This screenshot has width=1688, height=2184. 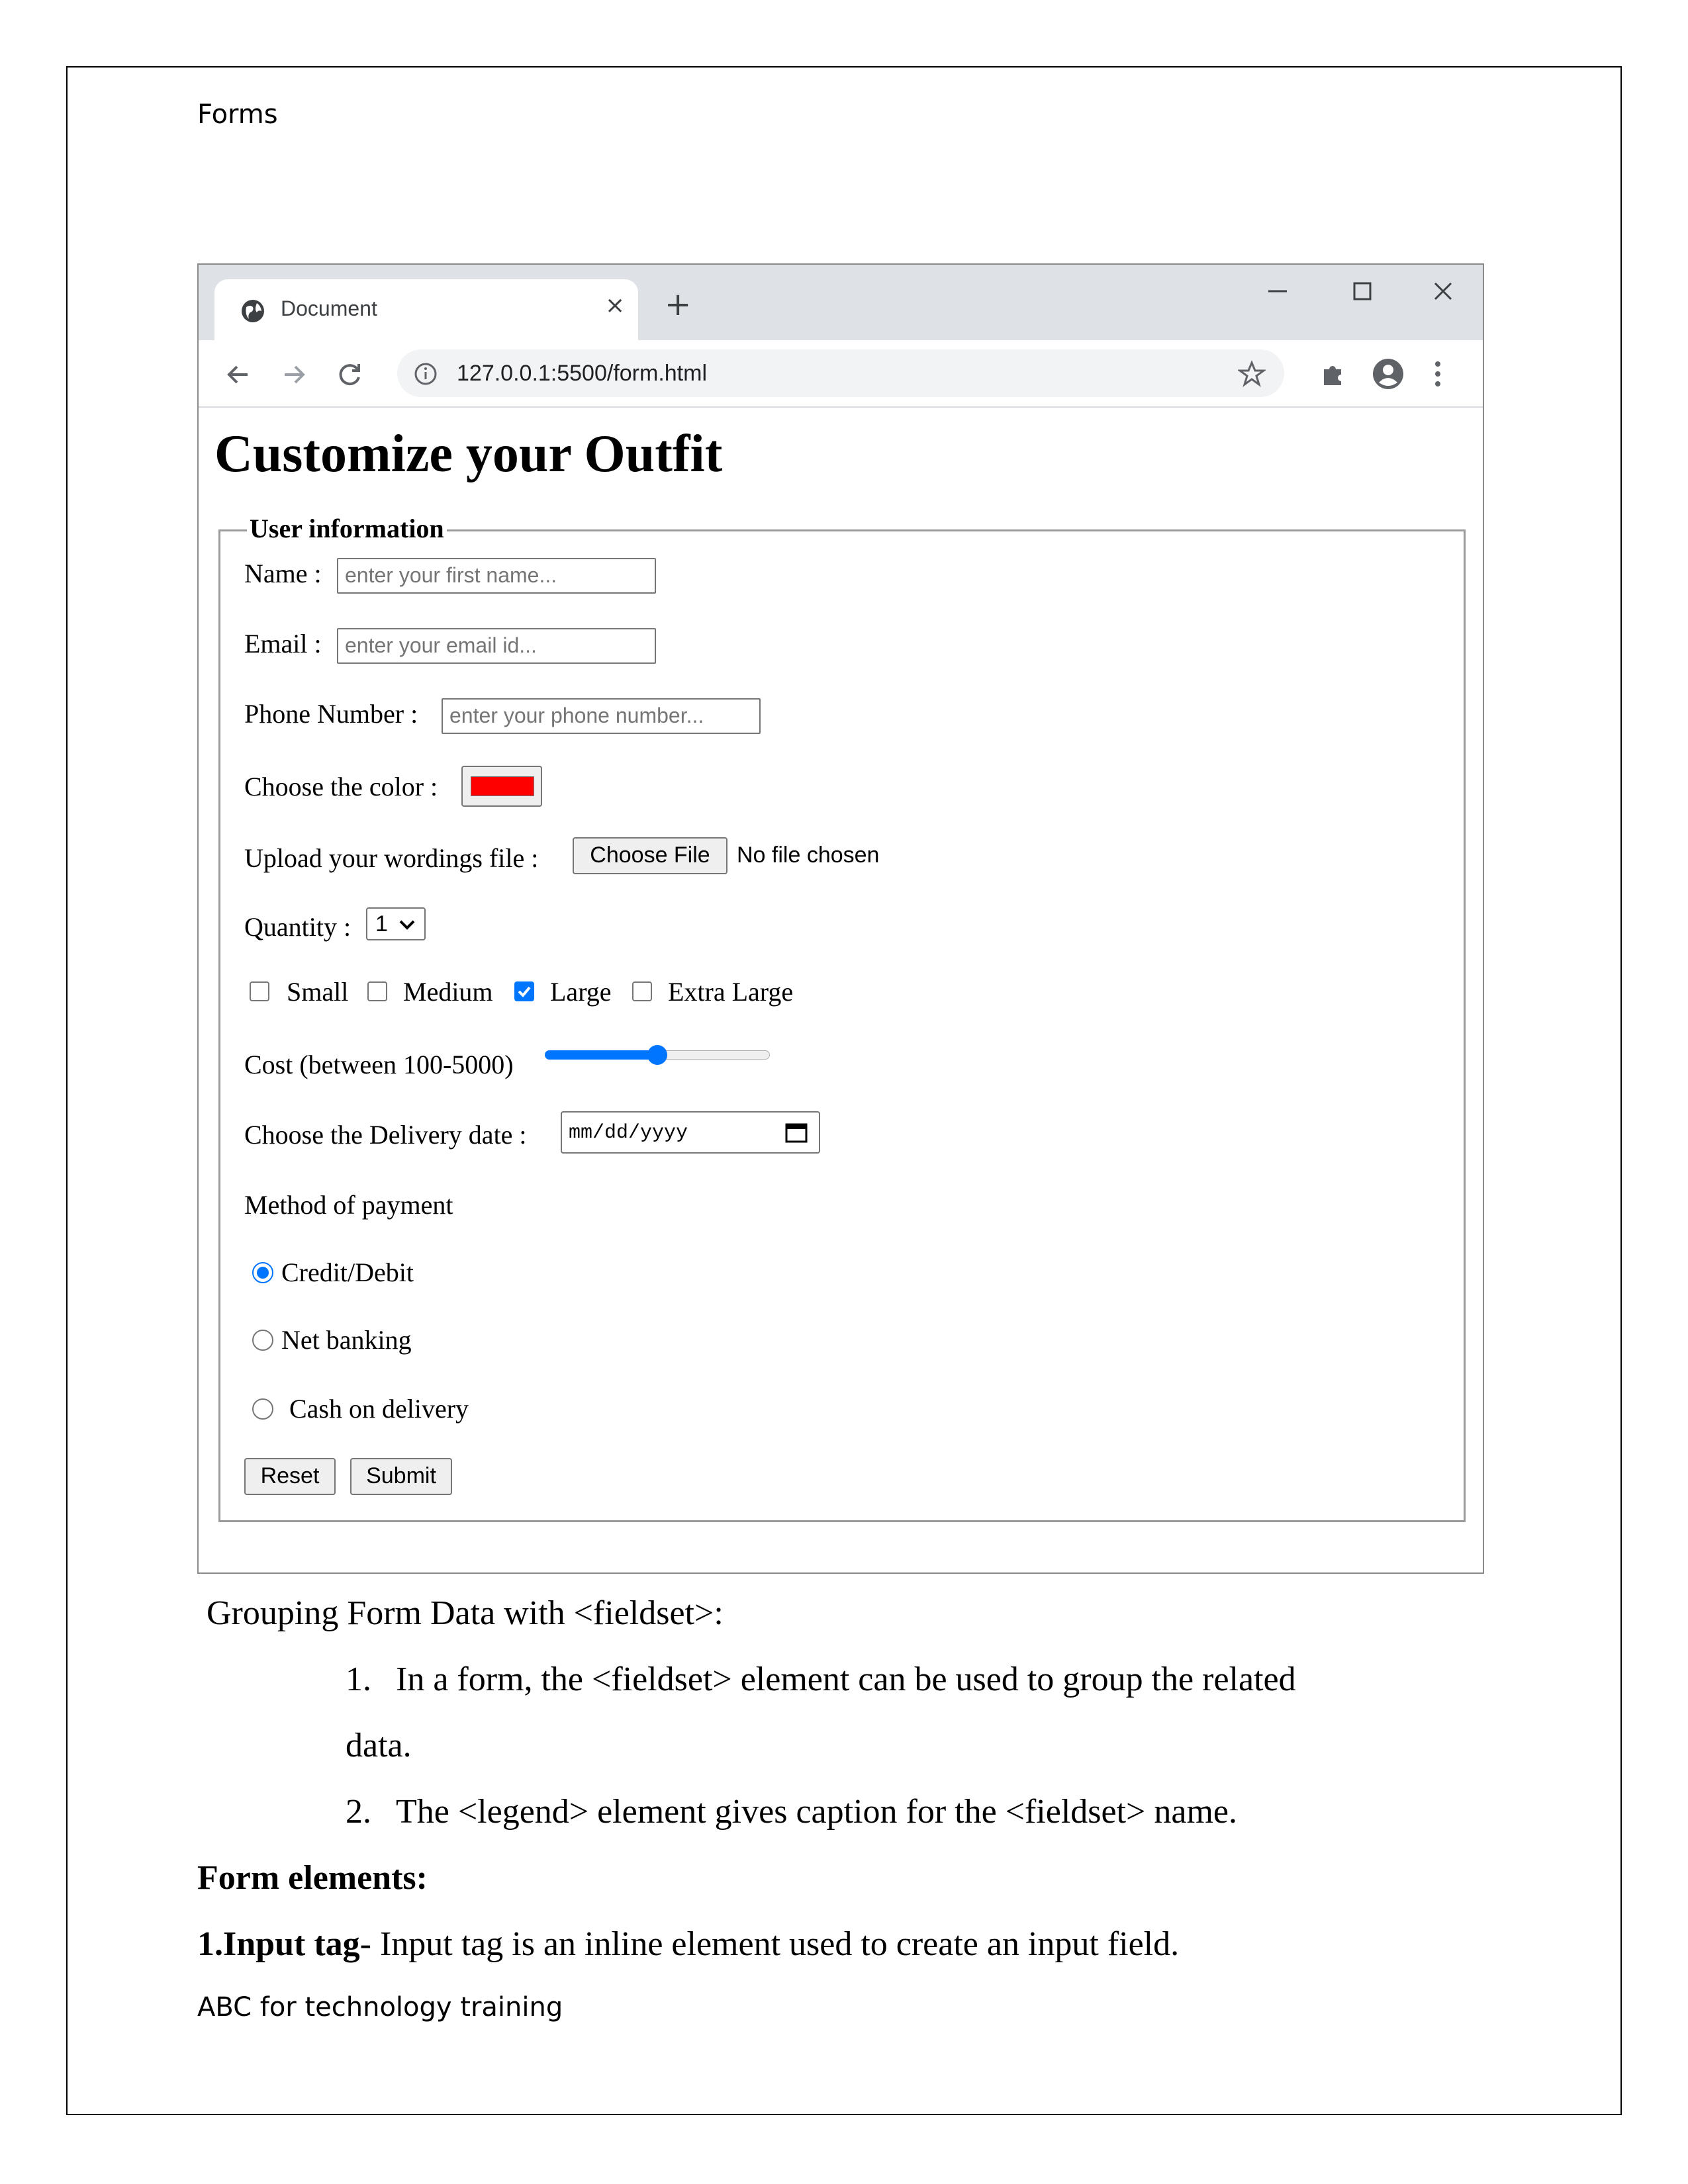 What do you see at coordinates (237, 114) in the screenshot?
I see `page-header: Forms` at bounding box center [237, 114].